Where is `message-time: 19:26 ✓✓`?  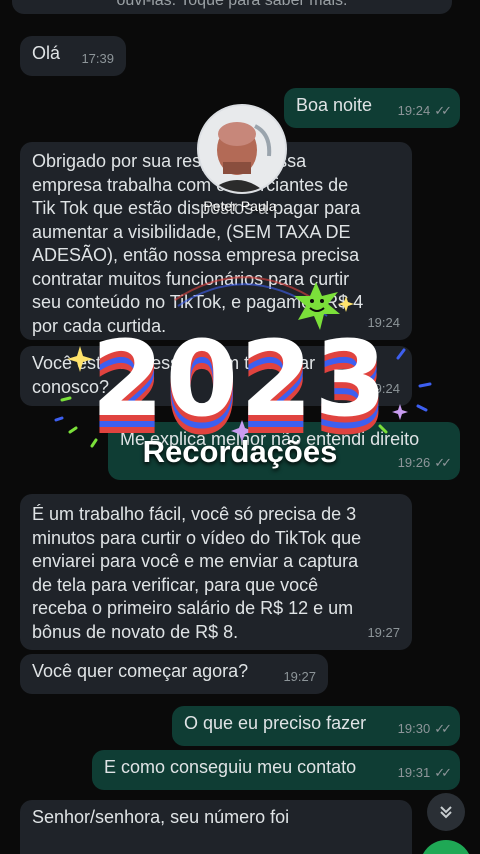
message-time: 19:26 ✓✓ is located at coordinates (425, 463).